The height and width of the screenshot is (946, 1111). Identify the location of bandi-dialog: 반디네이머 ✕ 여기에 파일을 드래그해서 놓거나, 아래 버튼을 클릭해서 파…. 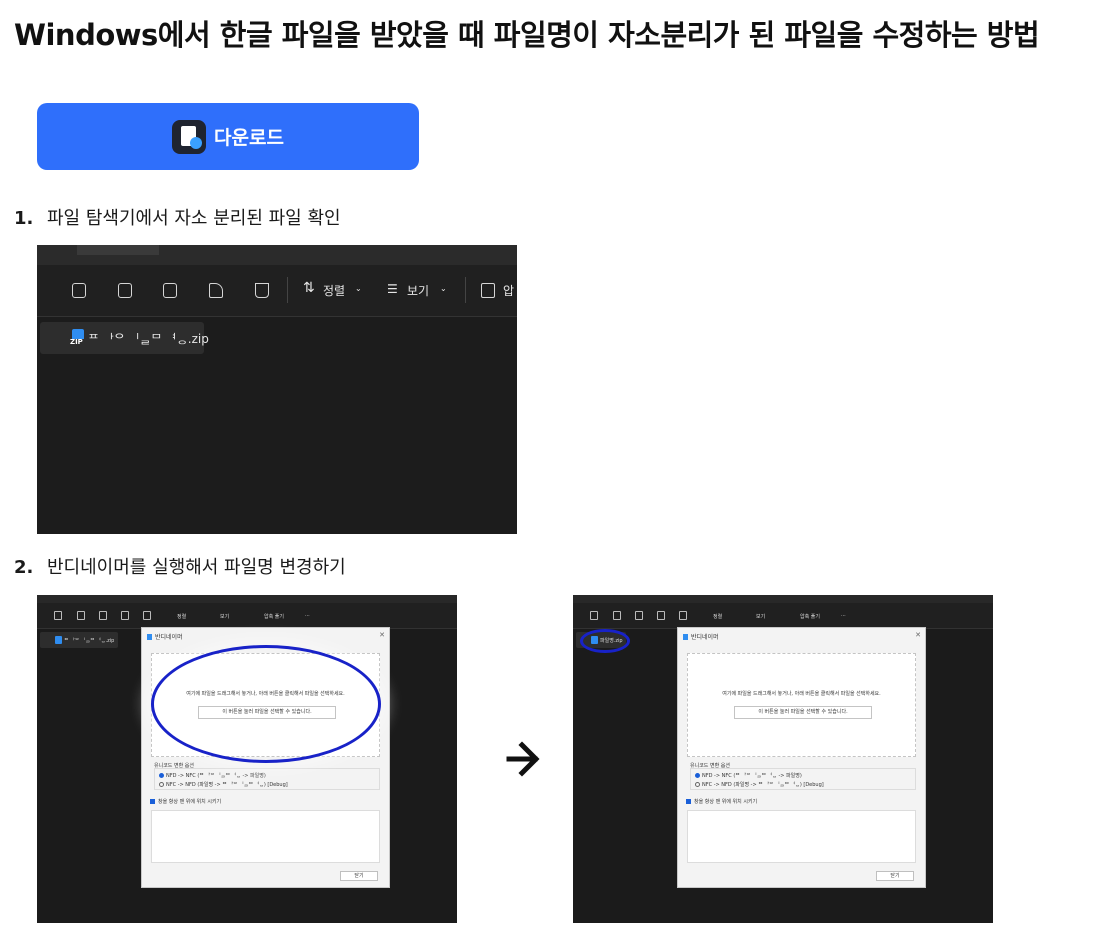
(801, 757).